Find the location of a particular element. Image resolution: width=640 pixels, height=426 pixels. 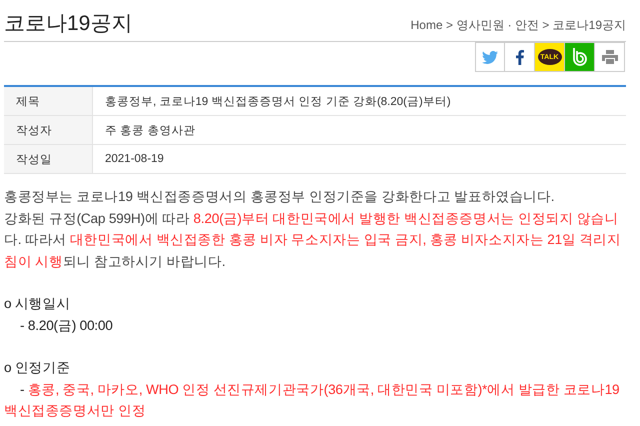

label-cell: 제목 is located at coordinates (48, 101).